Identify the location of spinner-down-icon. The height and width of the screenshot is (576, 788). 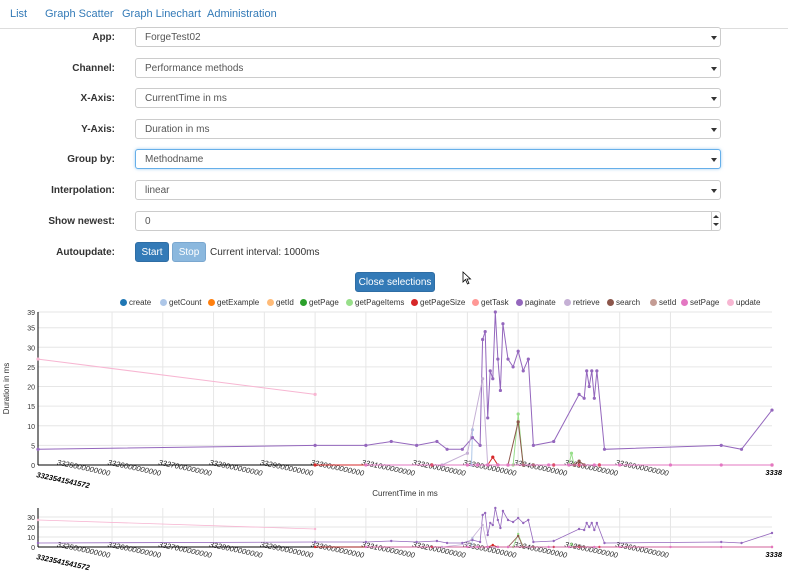
(716, 224).